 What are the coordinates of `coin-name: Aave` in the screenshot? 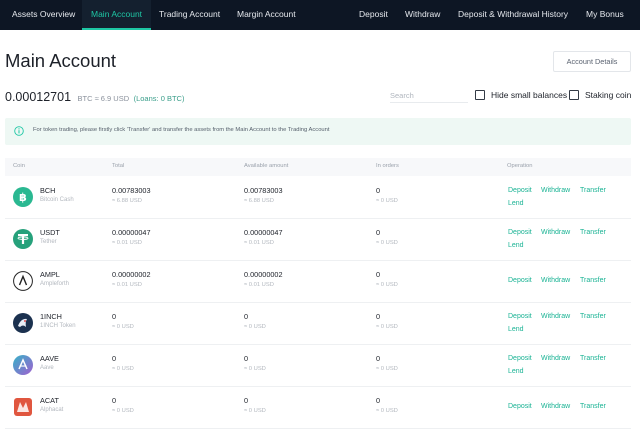 It's located at (47, 368).